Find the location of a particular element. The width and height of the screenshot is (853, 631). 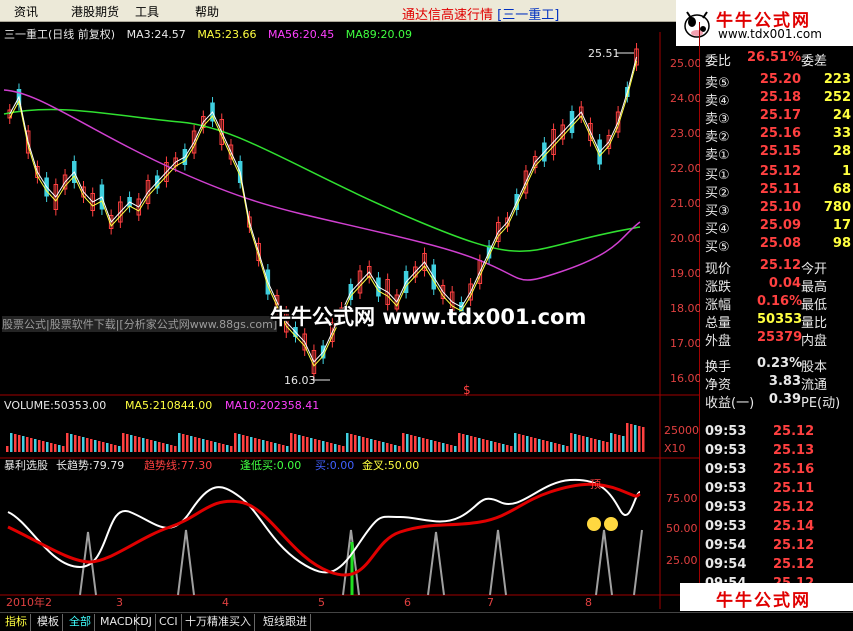

tick-row: 09:53 25.12 is located at coordinates (760, 431).